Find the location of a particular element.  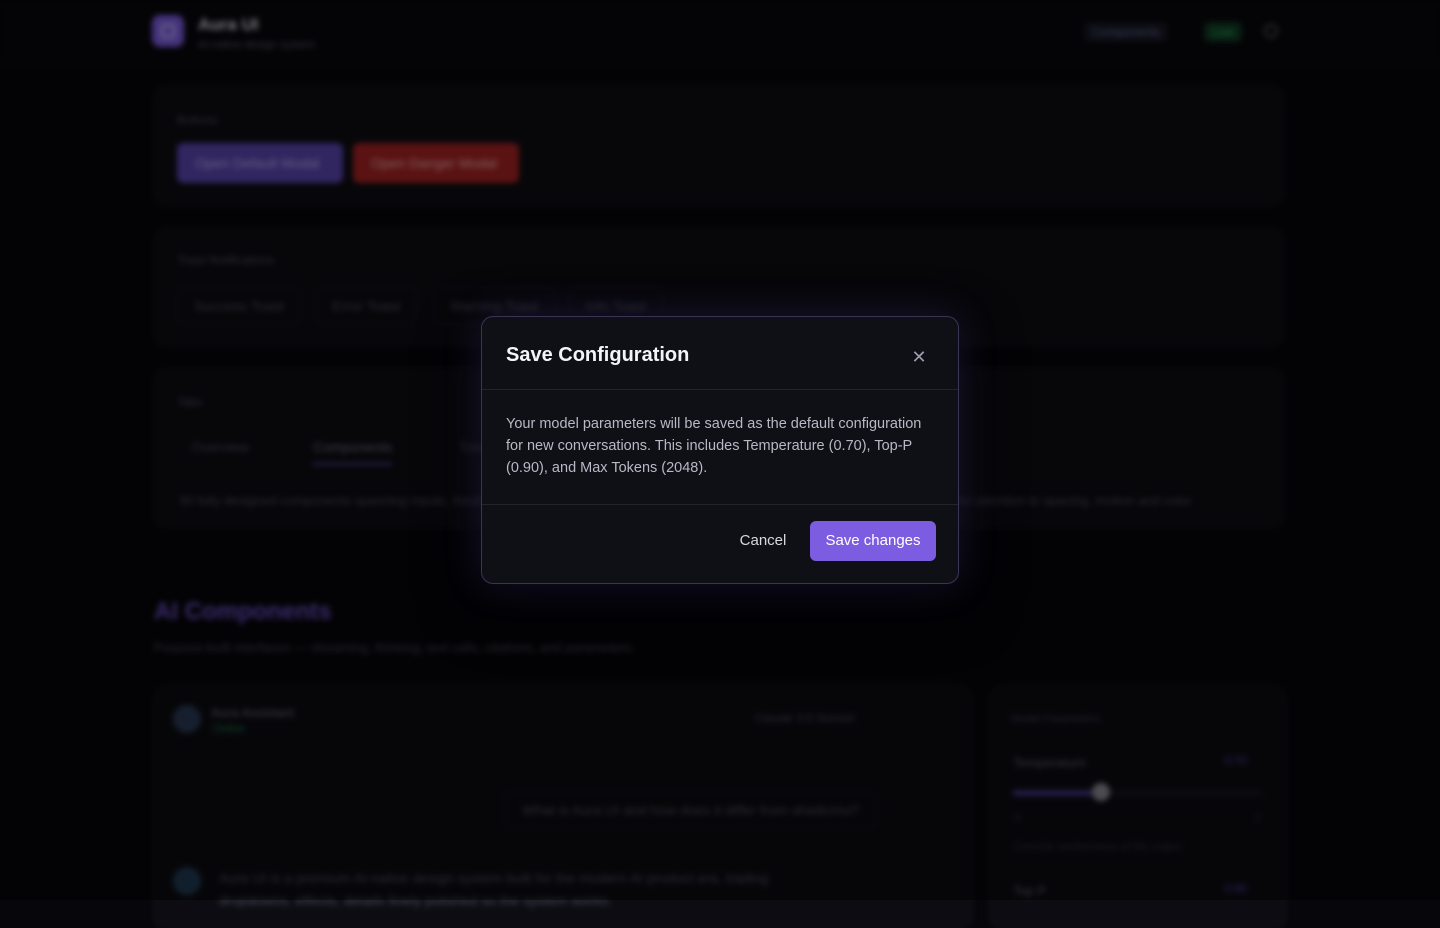

modal-footer-divider is located at coordinates (720, 504).